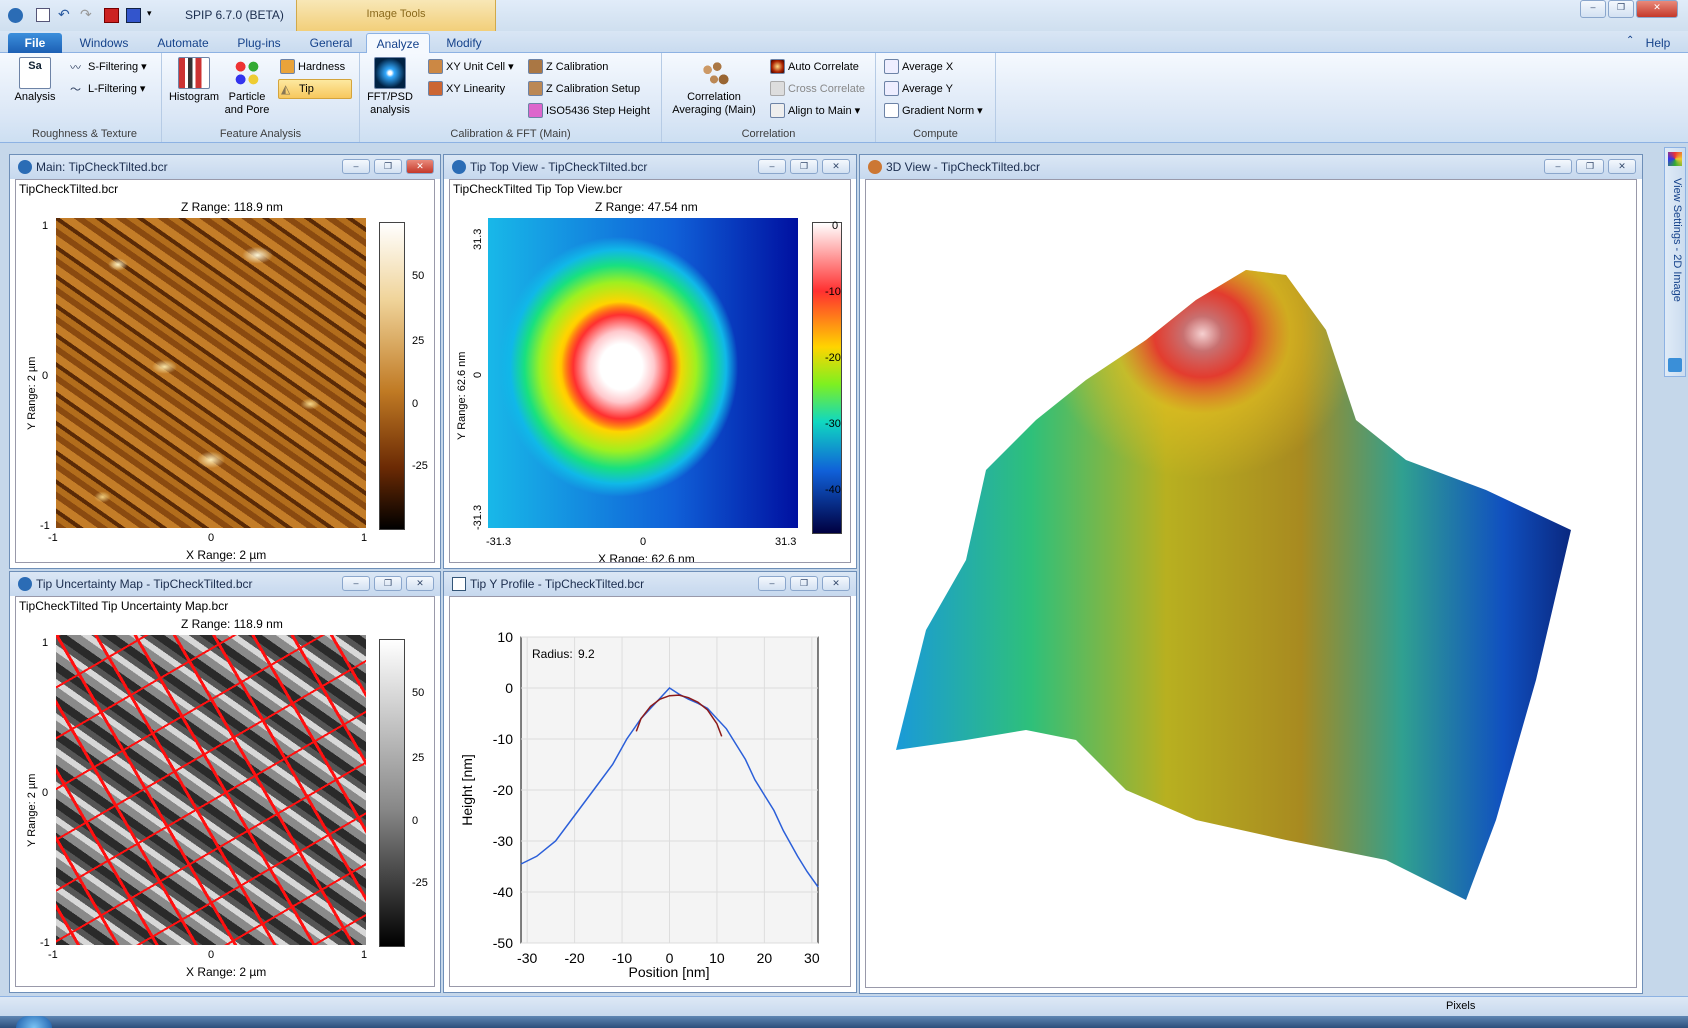 Image resolution: width=1688 pixels, height=1028 pixels. I want to click on tip-label: Tip, so click(306, 89).